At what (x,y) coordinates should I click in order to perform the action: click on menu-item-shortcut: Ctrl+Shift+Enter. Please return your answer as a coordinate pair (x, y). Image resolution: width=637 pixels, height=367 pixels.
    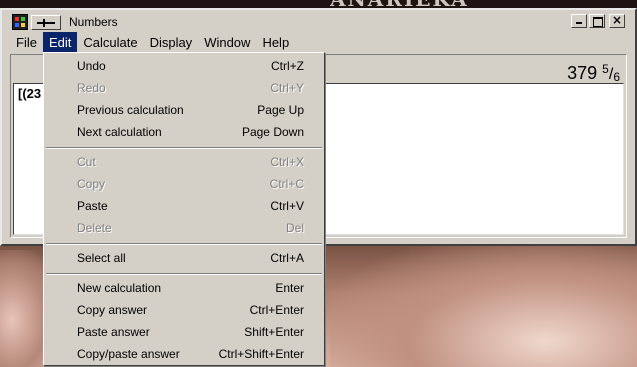
    Looking at the image, I should click on (261, 354).